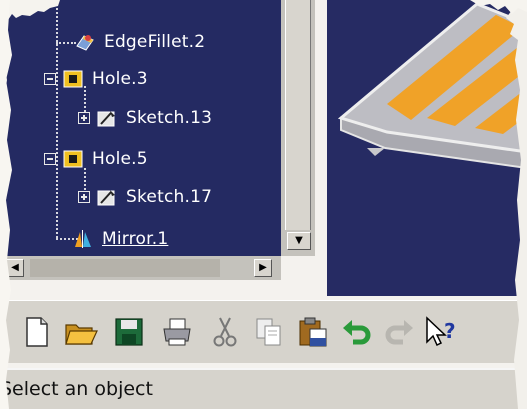 Image resolution: width=527 pixels, height=409 pixels. I want to click on tree-item-hole5: Hole.5, so click(96, 159).